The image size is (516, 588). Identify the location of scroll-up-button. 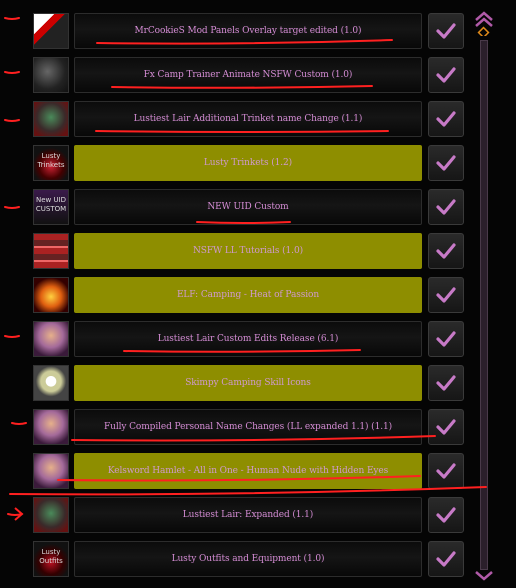
(484, 23).